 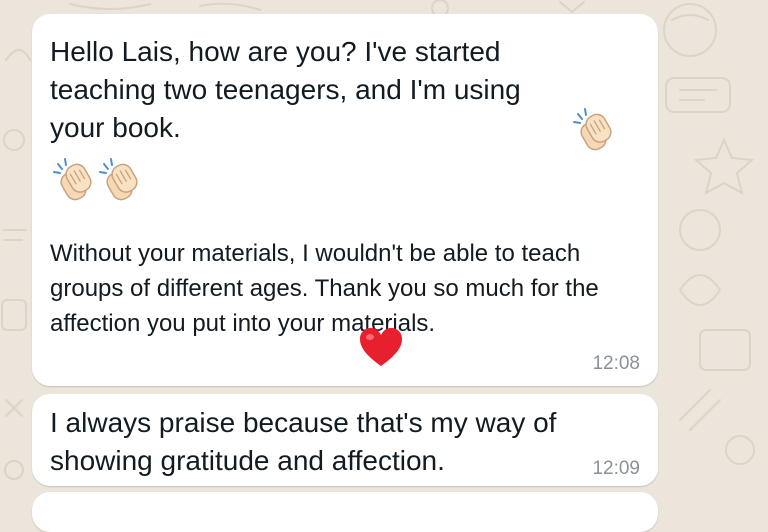 I want to click on message-bubble-partial, so click(x=345, y=512).